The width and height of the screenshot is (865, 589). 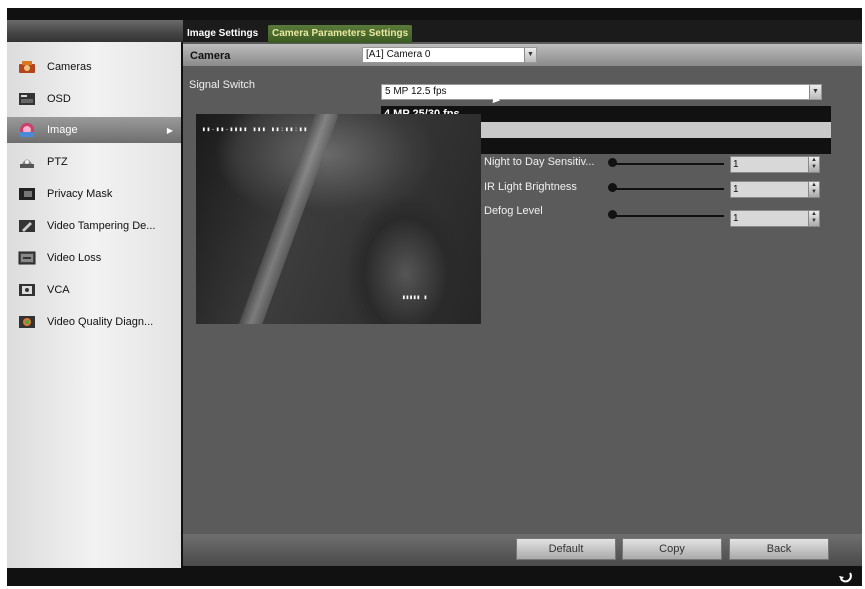 I want to click on video-tampering-icon, so click(x=27, y=226).